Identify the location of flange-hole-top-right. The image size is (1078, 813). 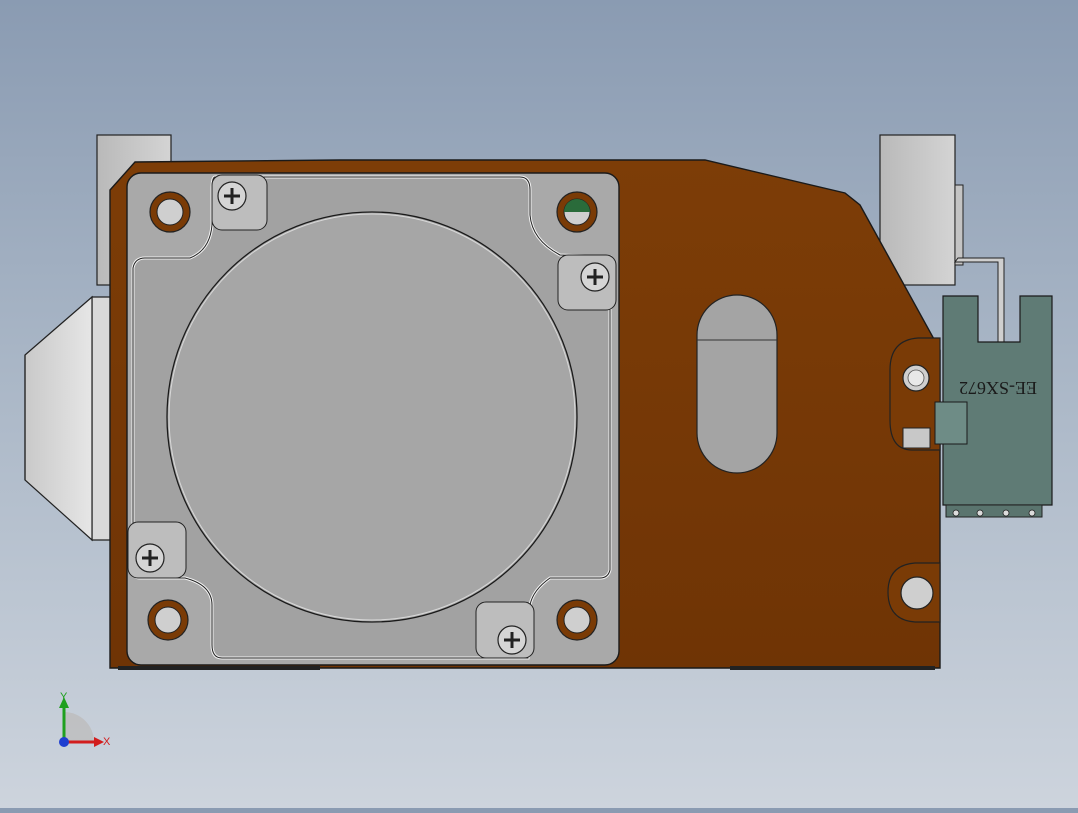
(577, 212).